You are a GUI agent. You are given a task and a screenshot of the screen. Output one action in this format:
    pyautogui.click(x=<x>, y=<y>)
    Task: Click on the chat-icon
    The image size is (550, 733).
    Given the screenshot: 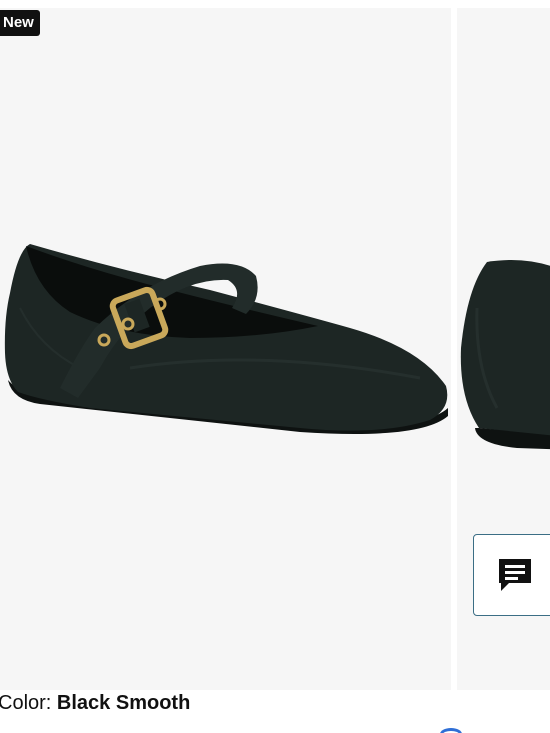 What is the action you would take?
    pyautogui.click(x=515, y=575)
    